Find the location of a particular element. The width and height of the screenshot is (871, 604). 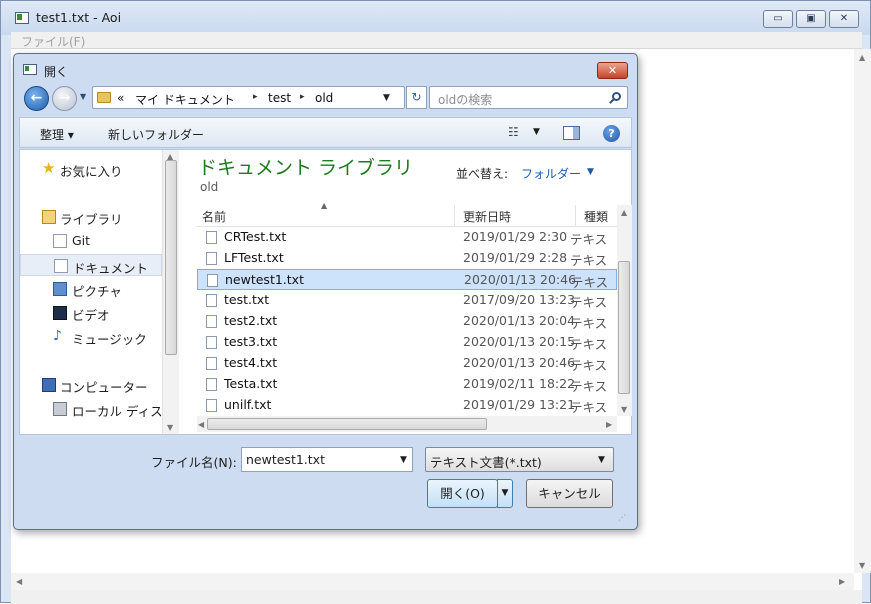

filetype-dropdown-icon: ▼ is located at coordinates (601, 460).